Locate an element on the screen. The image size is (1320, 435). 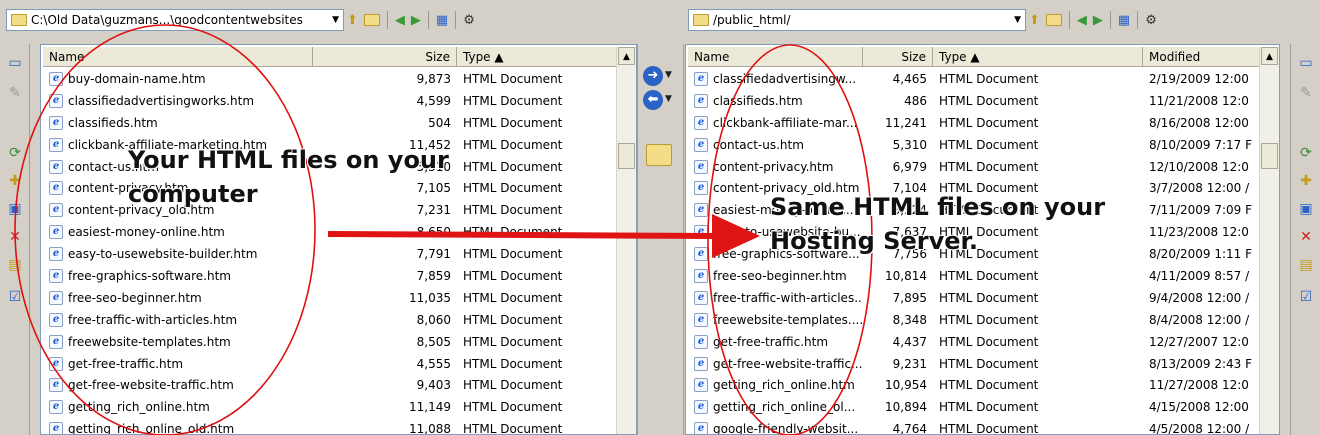
right-column-header: Name Size Type ▲ Modified is located at coordinates (975, 57).